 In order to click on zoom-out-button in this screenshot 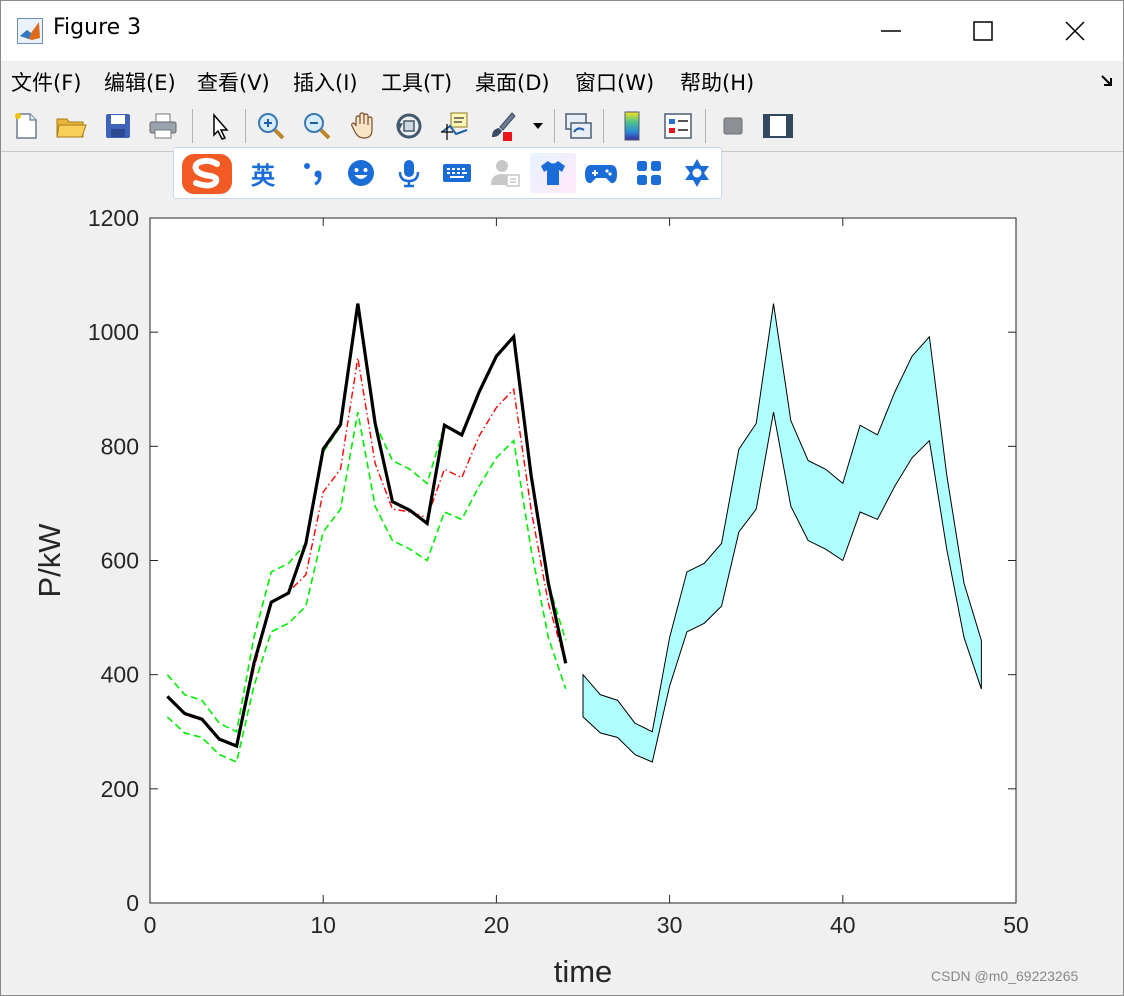, I will do `click(317, 126)`.